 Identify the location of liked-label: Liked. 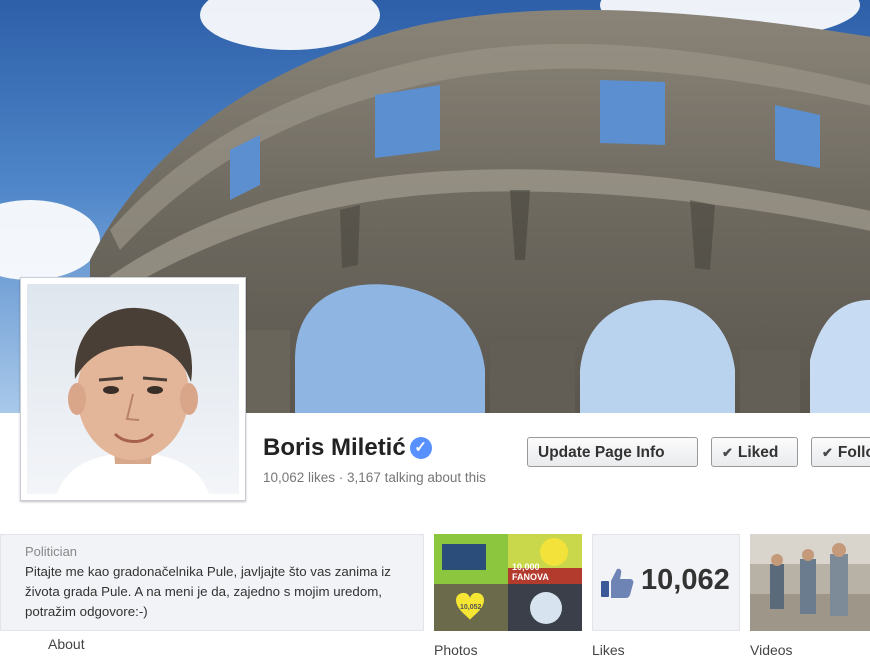
(758, 452).